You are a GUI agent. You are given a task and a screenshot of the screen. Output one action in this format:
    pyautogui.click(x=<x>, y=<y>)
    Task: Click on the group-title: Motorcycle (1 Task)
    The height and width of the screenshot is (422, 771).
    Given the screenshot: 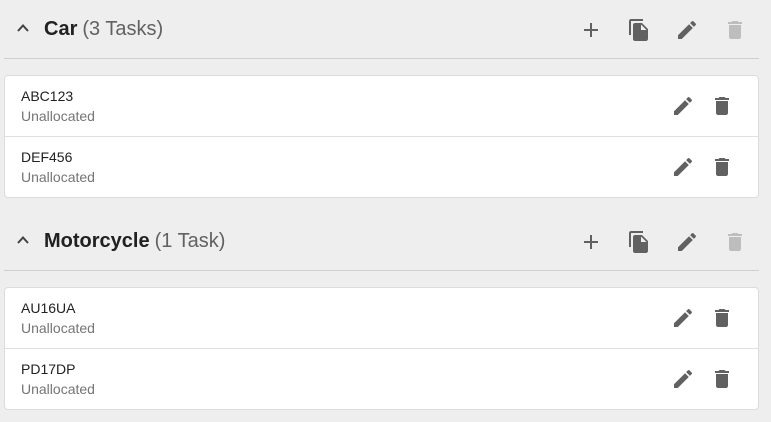 What is the action you would take?
    pyautogui.click(x=134, y=241)
    